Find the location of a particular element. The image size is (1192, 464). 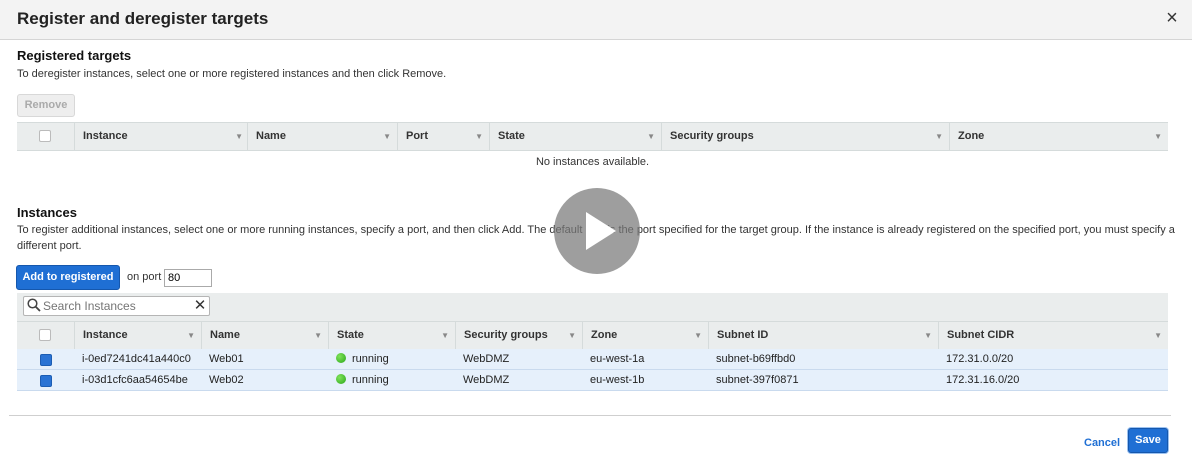

video-play-overlay is located at coordinates (597, 231).